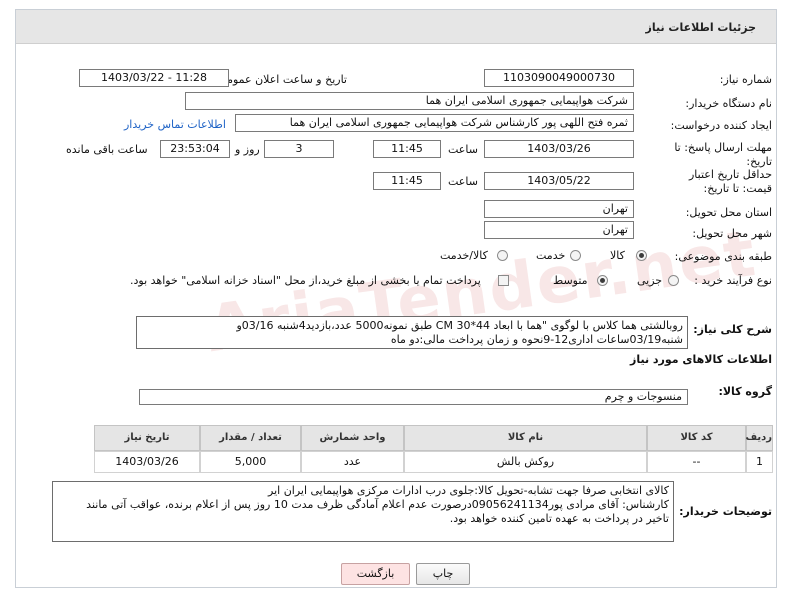 The width and height of the screenshot is (789, 598). I want to click on category-option-goods: کالا, so click(617, 255).